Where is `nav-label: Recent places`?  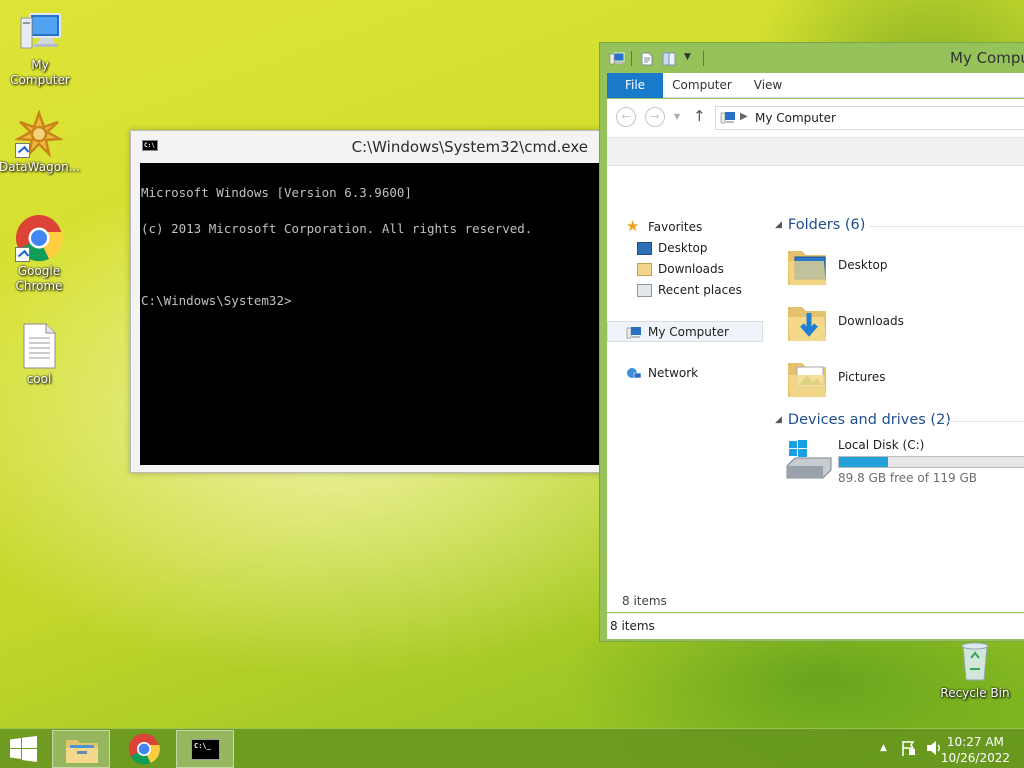
nav-label: Recent places is located at coordinates (700, 290).